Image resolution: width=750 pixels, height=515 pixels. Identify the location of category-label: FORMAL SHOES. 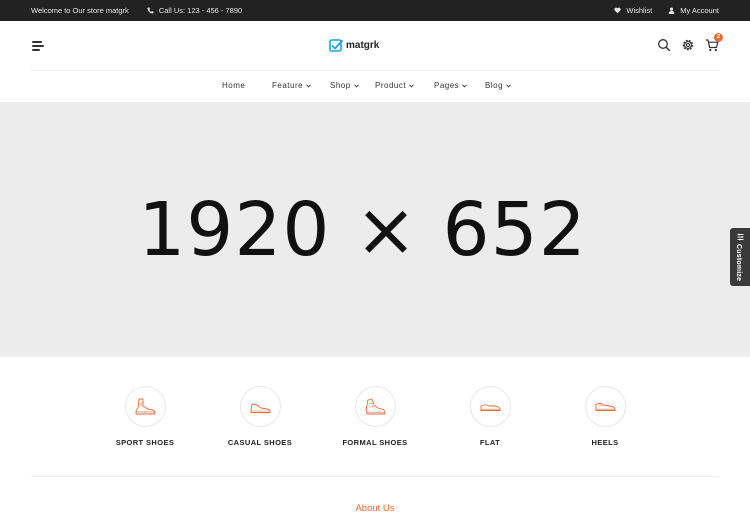
(375, 442).